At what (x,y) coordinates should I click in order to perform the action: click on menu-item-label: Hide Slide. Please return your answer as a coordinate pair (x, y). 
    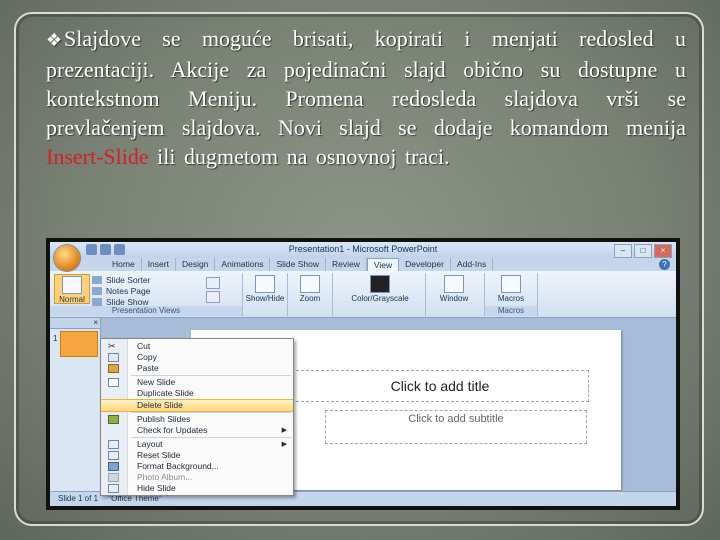
    Looking at the image, I should click on (156, 488).